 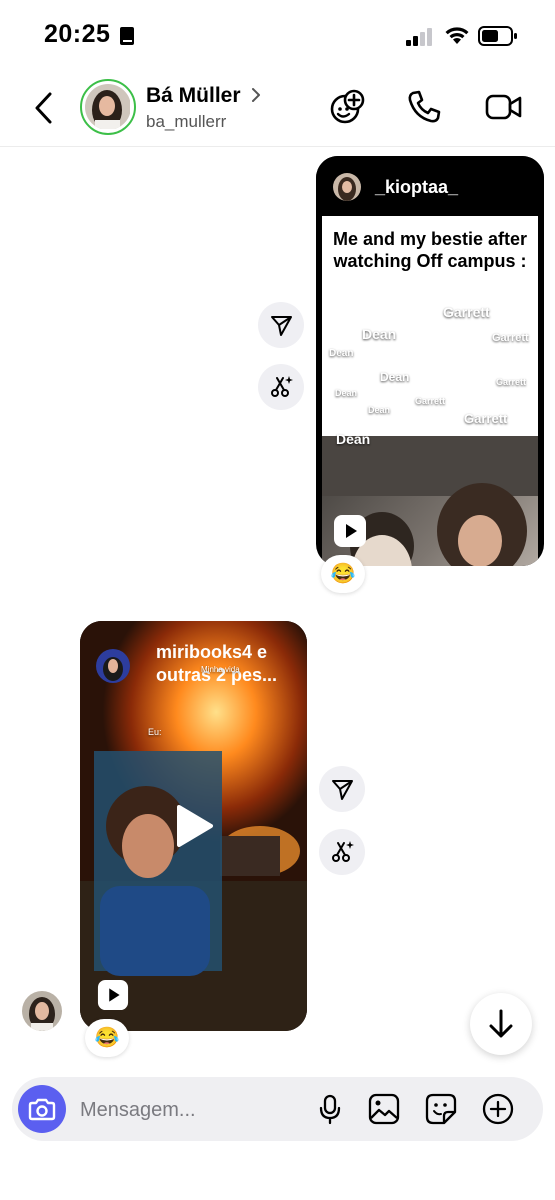 I want to click on reel-header: _kioptaa_, so click(x=430, y=186).